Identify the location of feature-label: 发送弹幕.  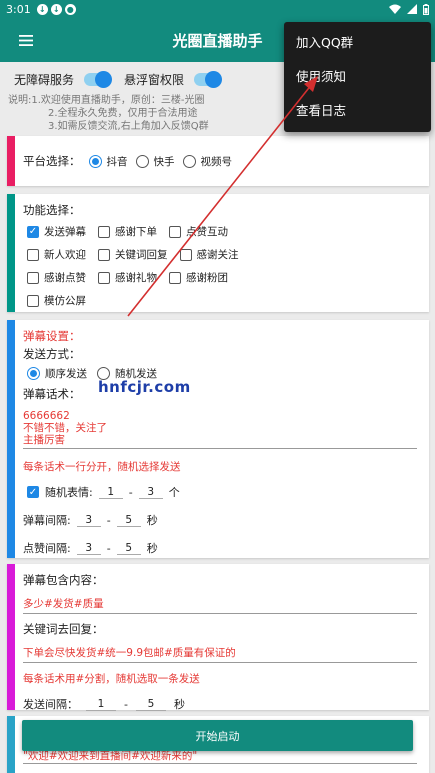
(65, 232).